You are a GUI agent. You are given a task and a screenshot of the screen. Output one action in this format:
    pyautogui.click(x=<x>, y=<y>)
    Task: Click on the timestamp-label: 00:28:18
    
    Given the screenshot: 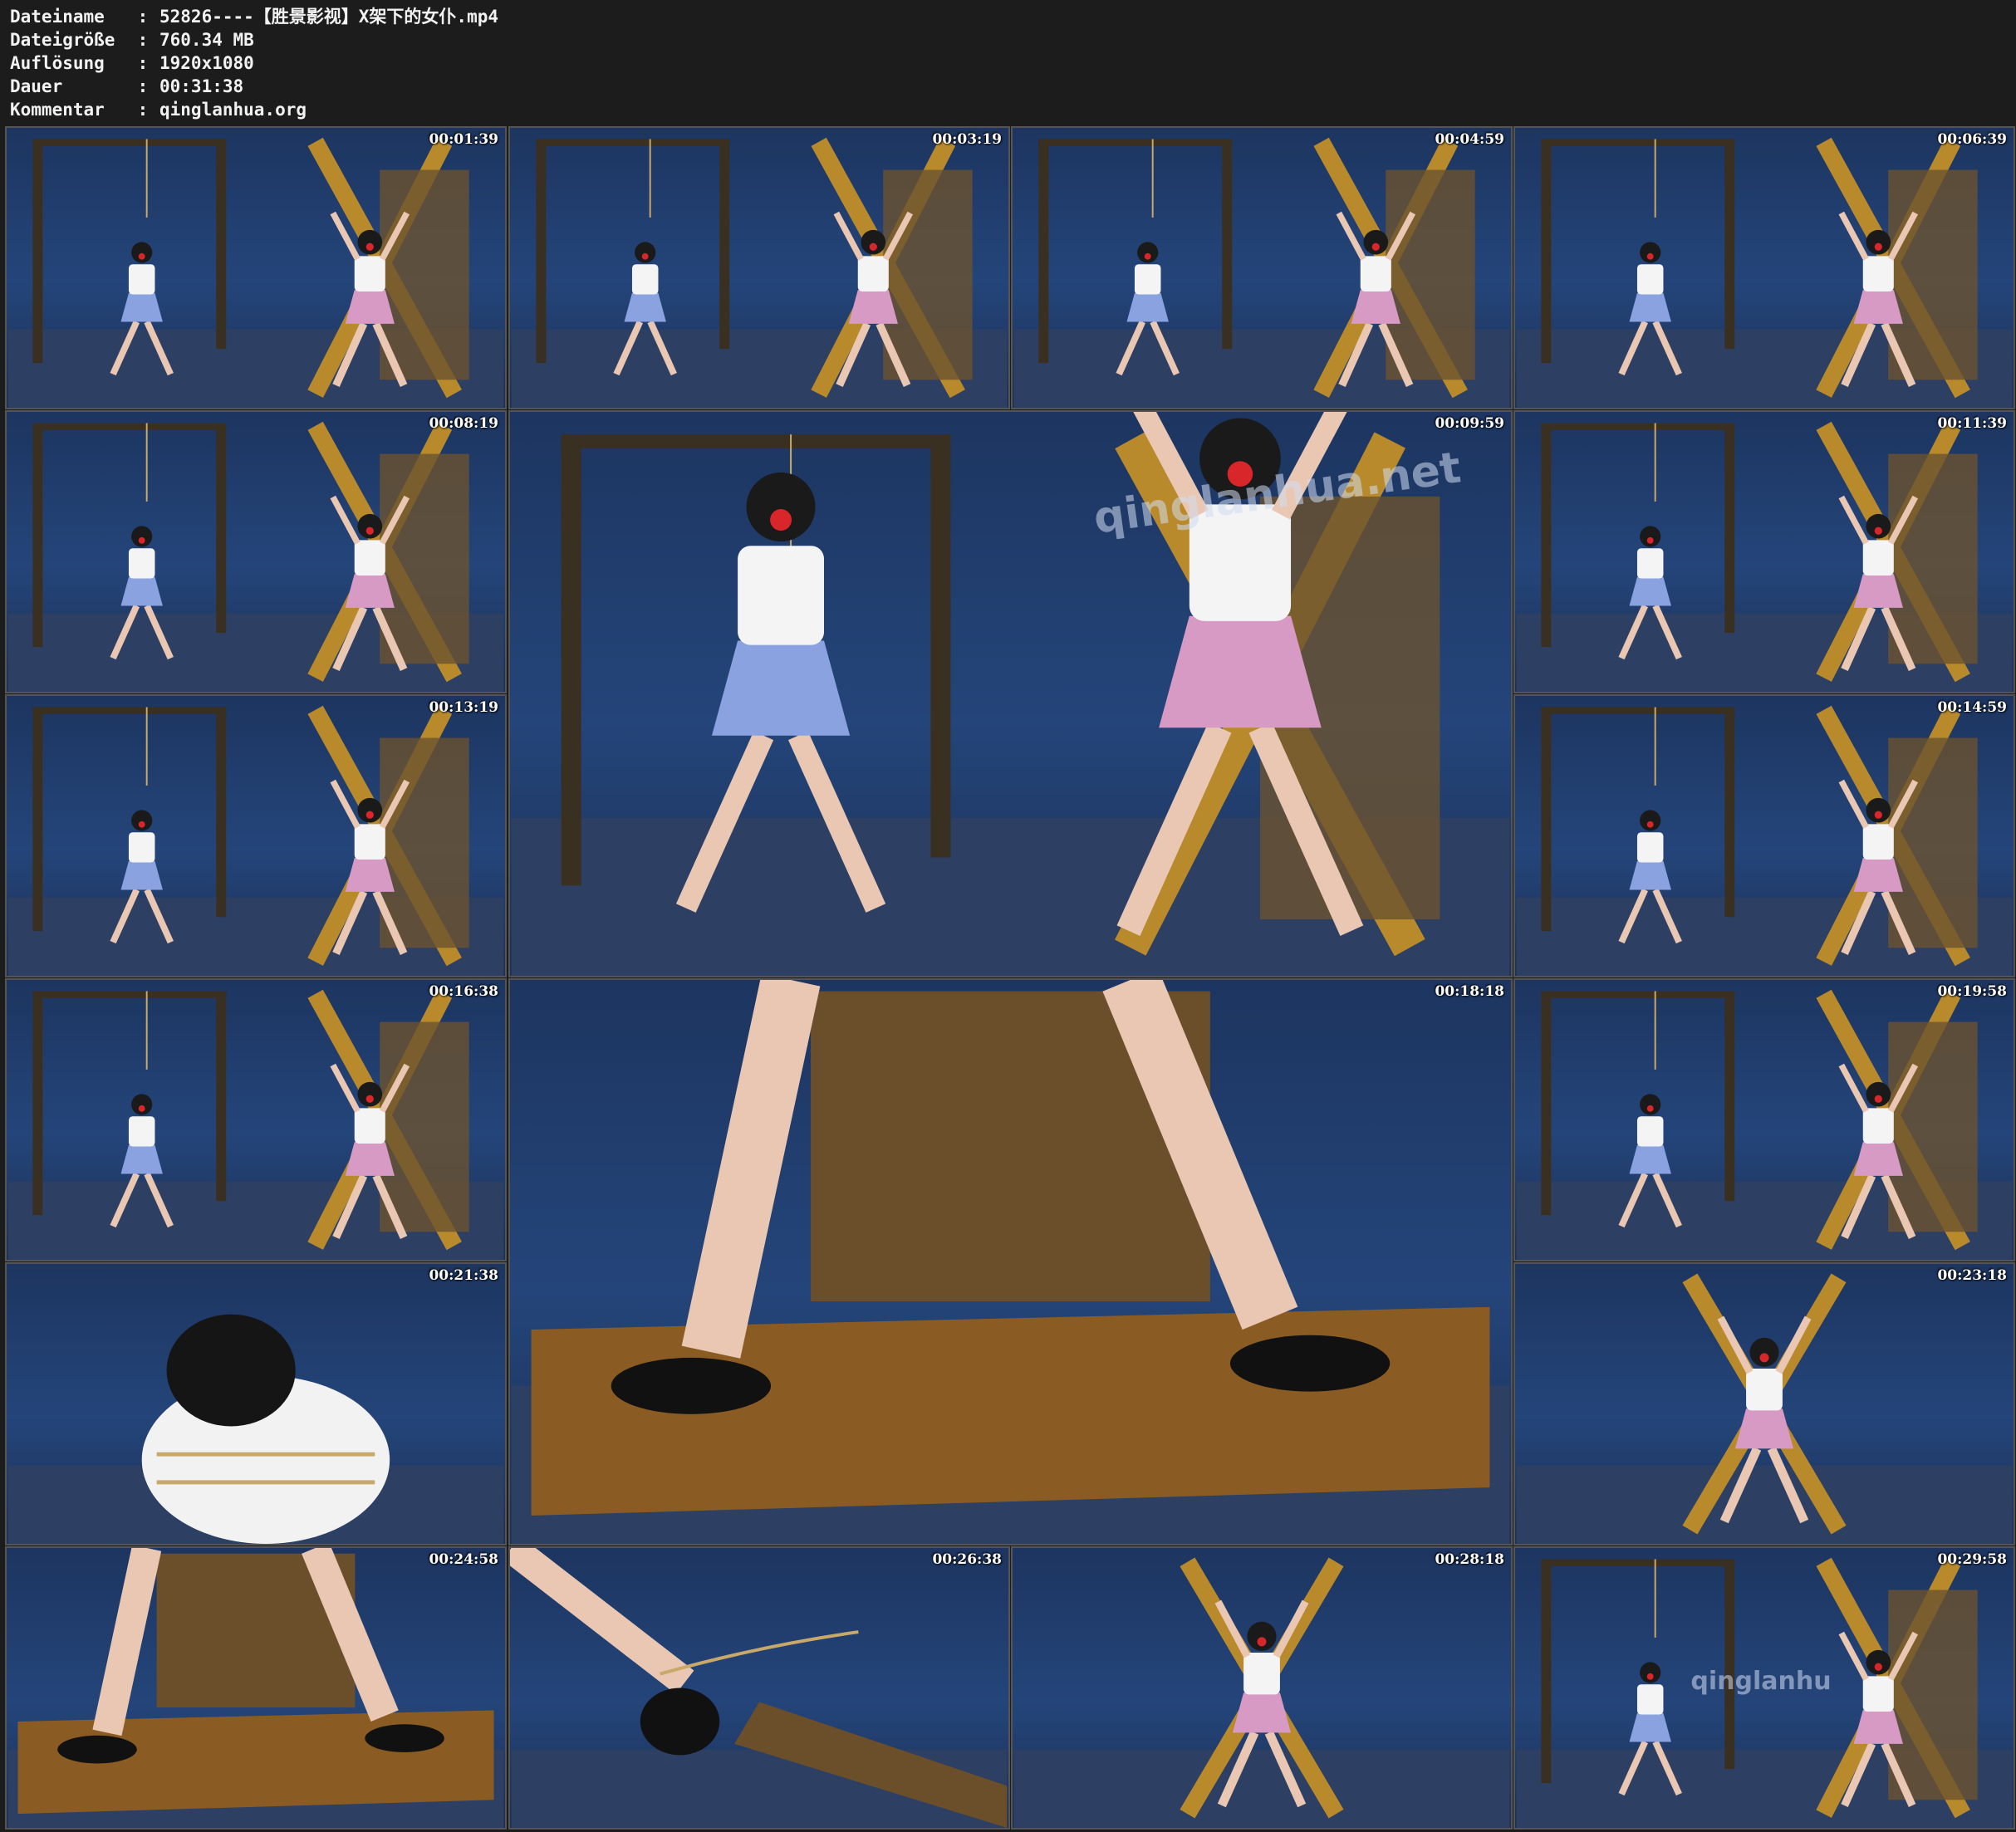 What is the action you would take?
    pyautogui.click(x=1469, y=1559)
    